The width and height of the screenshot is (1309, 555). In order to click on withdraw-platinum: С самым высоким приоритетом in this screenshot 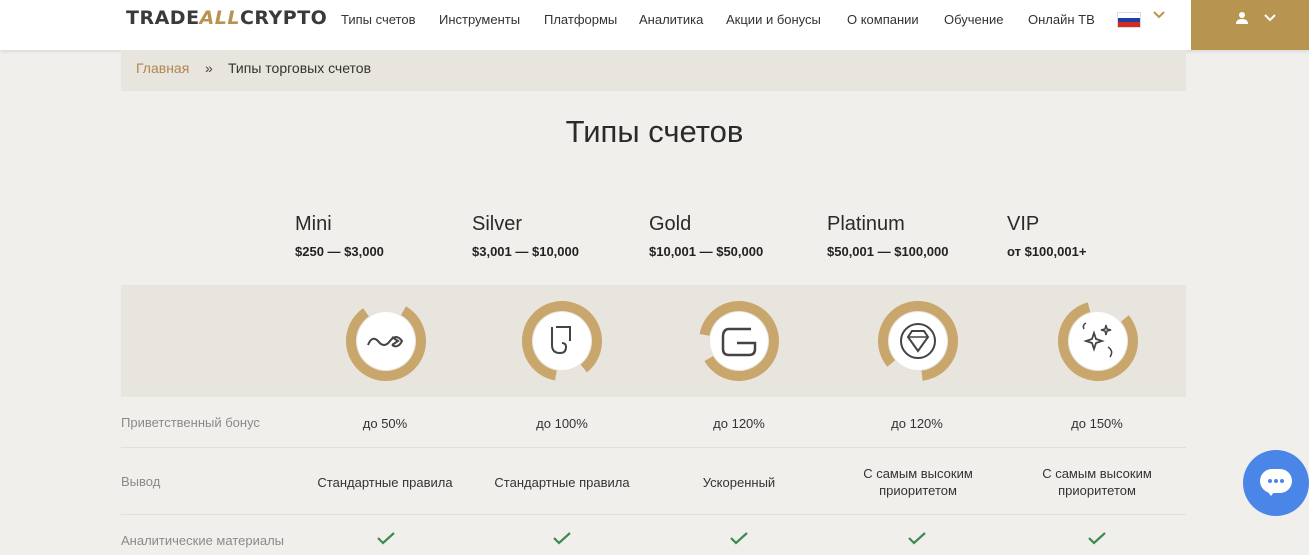, I will do `click(918, 482)`.